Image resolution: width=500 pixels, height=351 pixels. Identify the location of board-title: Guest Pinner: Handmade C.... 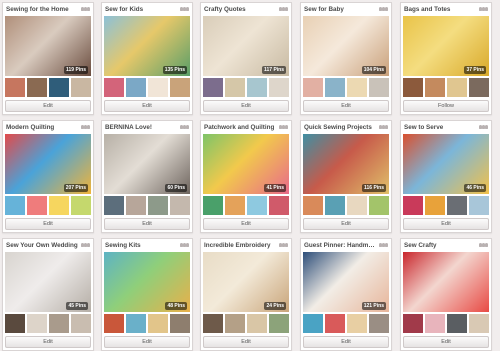
(340, 245).